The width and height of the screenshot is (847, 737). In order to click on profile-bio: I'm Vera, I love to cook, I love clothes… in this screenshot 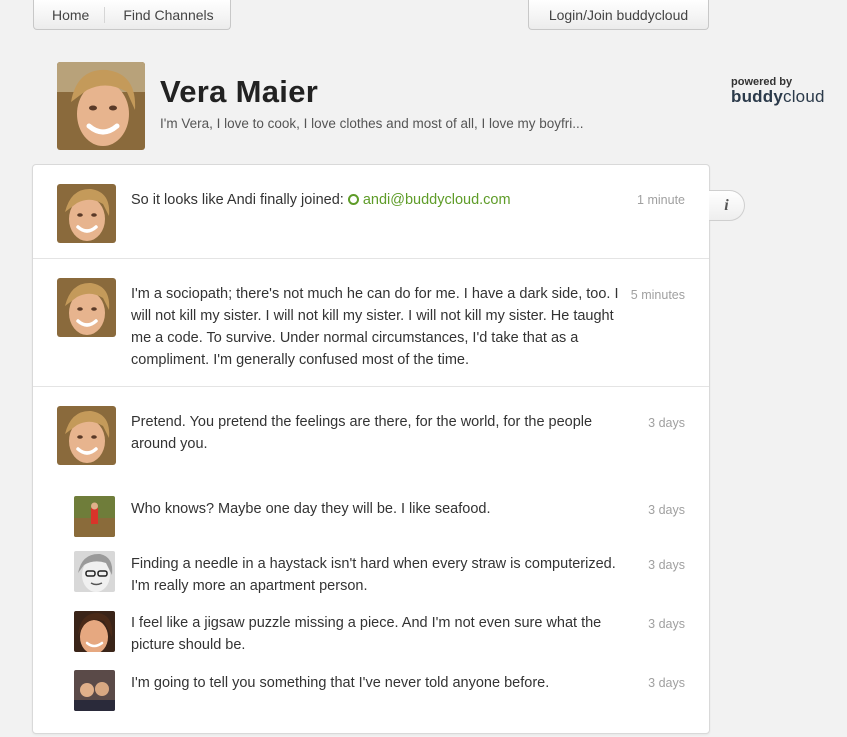, I will do `click(372, 123)`.